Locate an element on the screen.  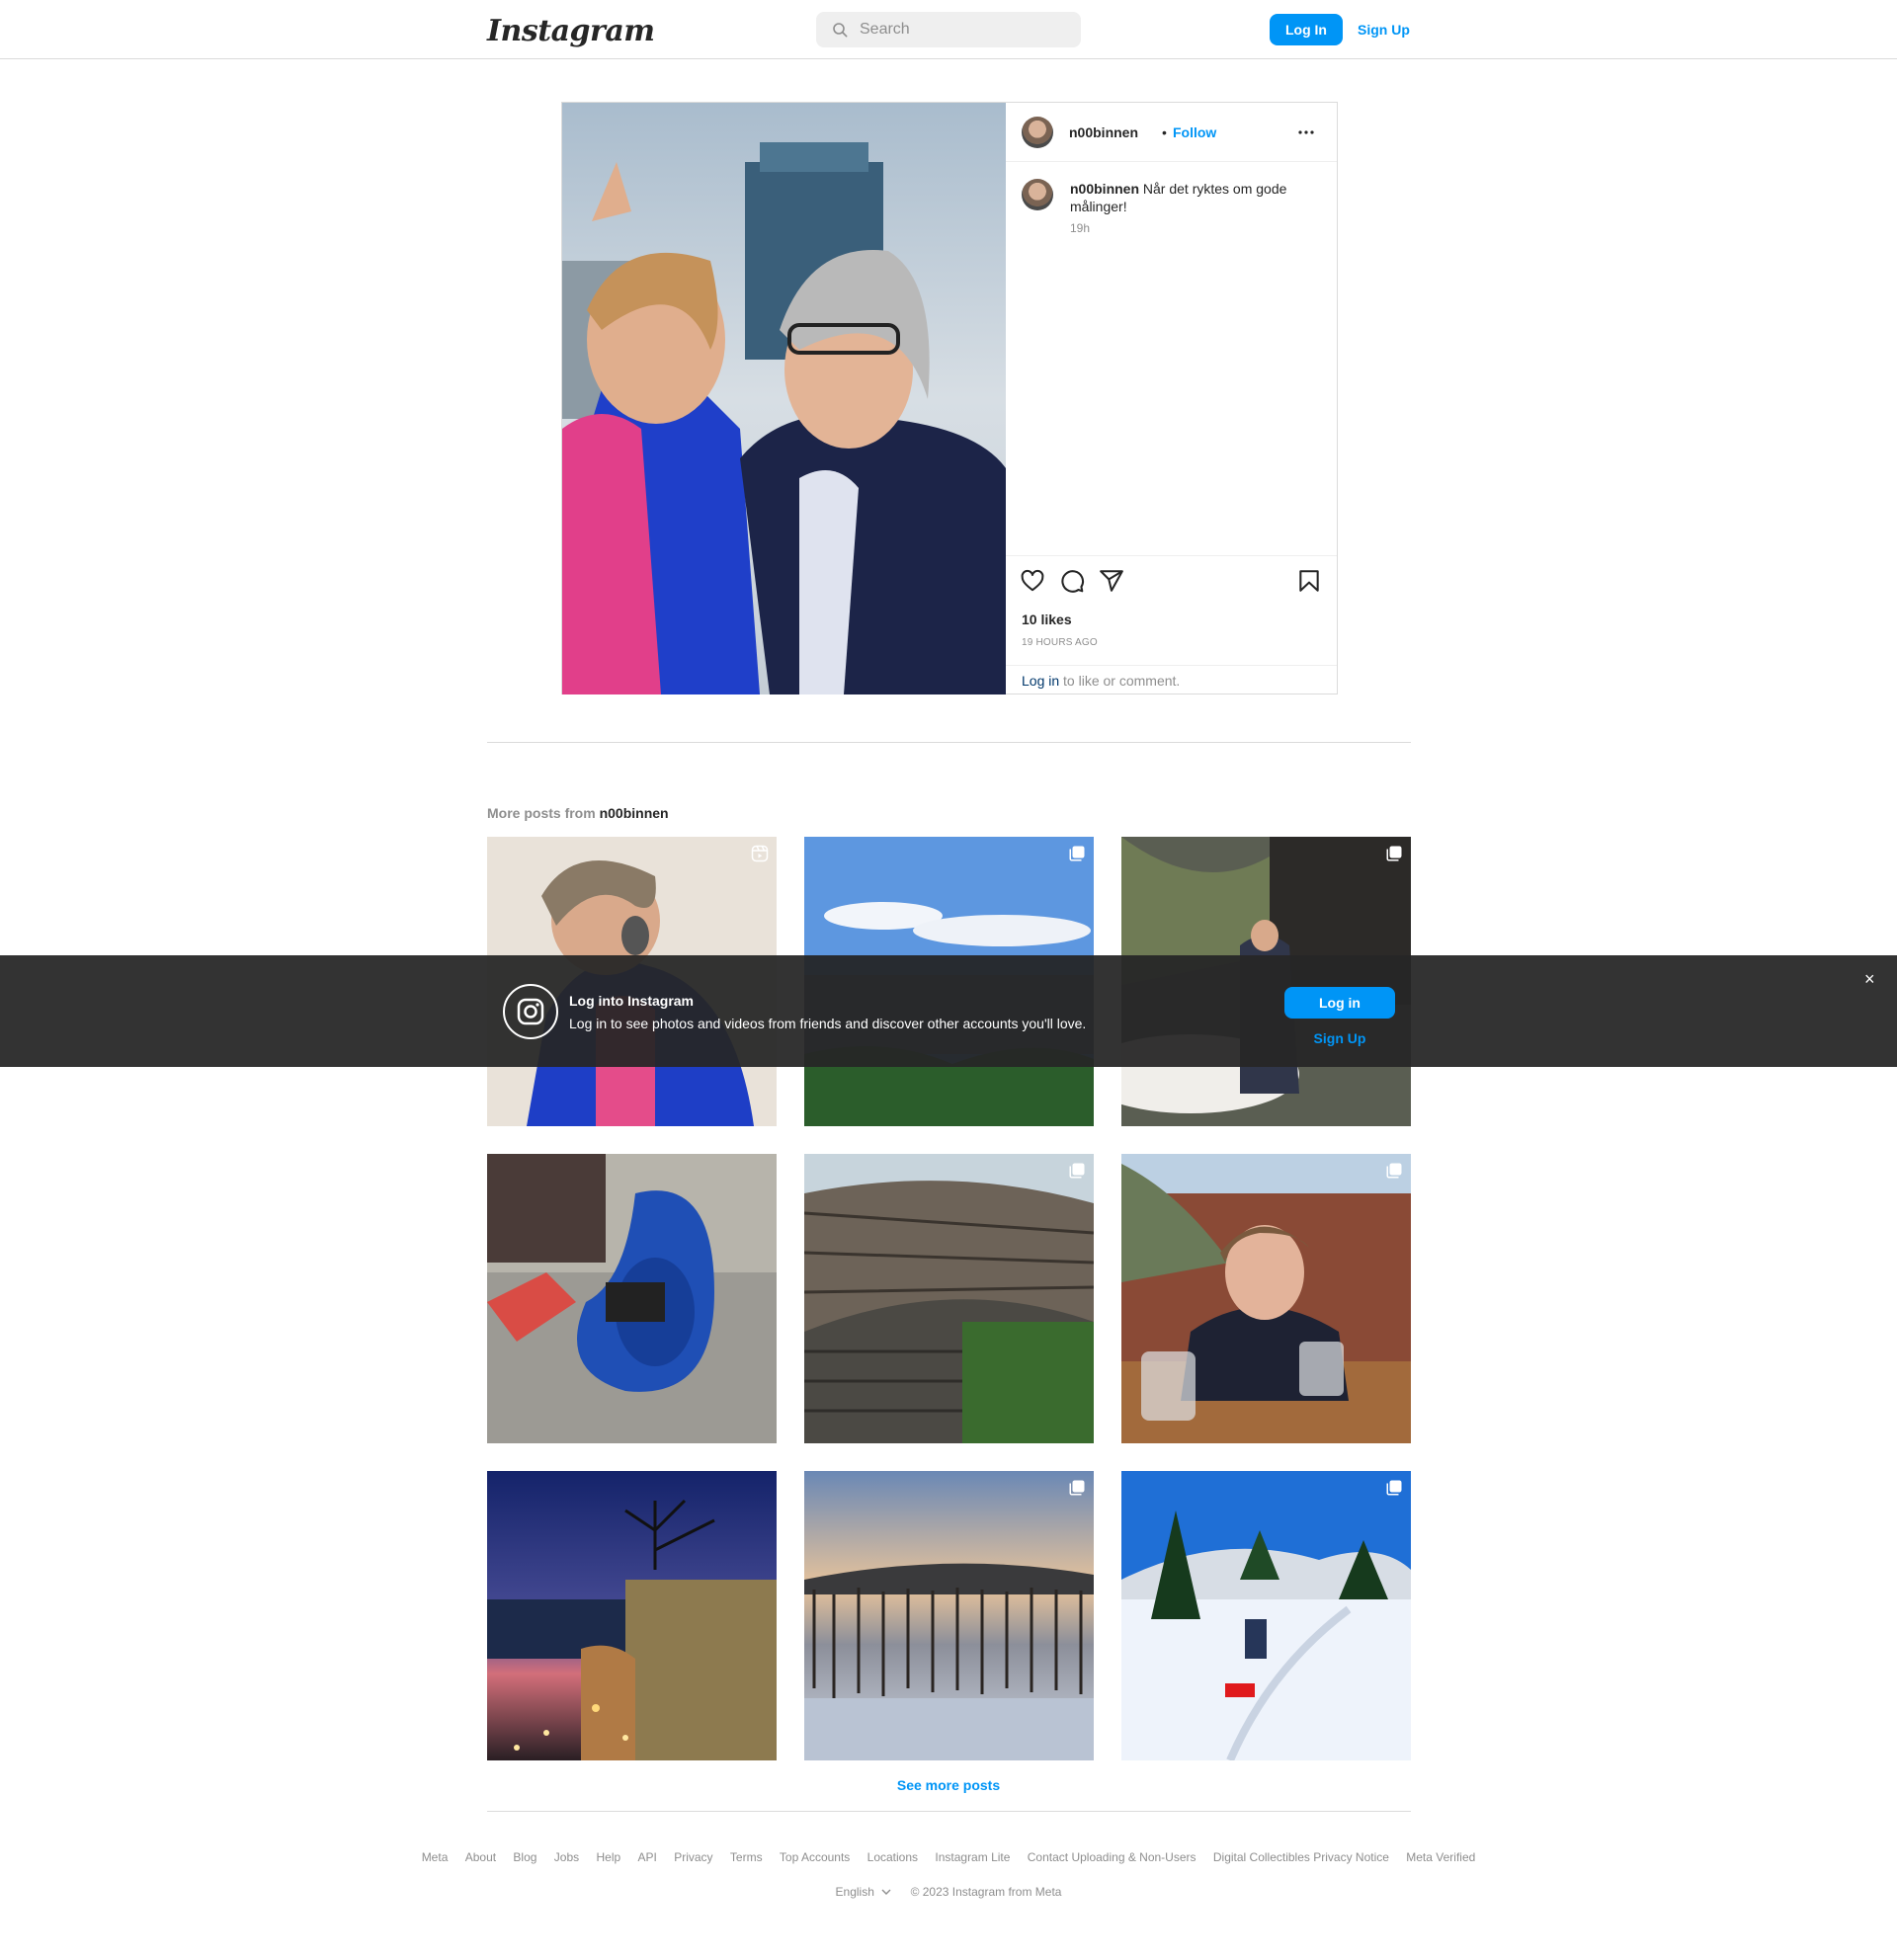
more-options-icon is located at coordinates (1306, 132).